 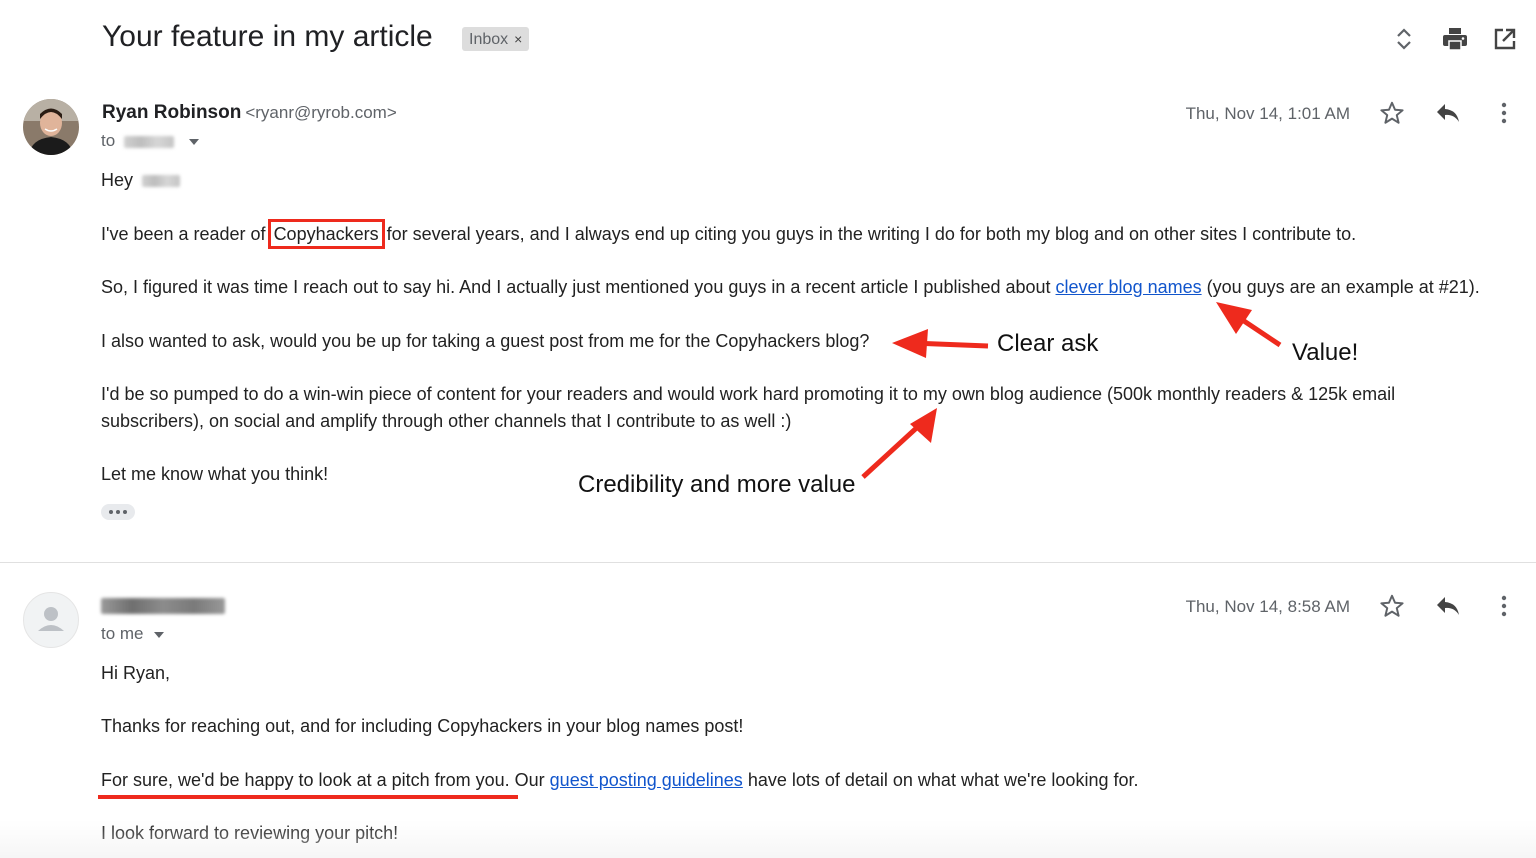 I want to click on redacted-sender-name, so click(x=163, y=605).